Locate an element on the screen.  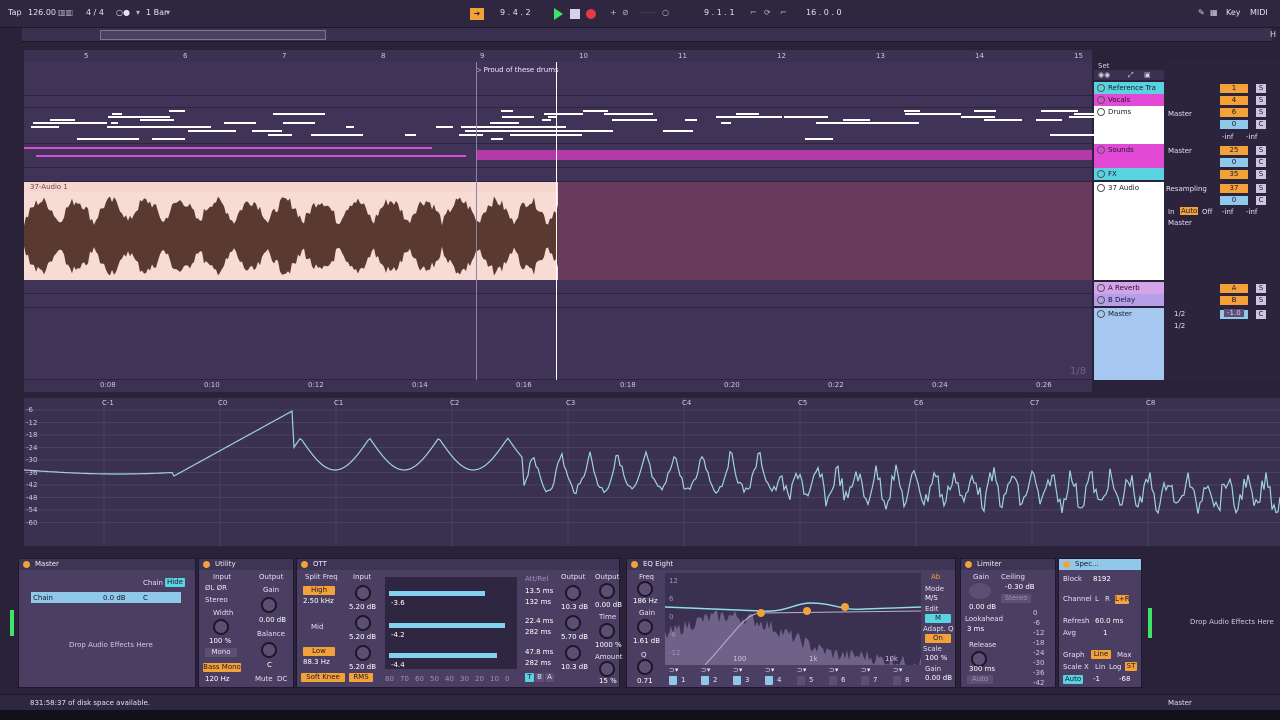
high-output-knob is located at coordinates (573, 593).